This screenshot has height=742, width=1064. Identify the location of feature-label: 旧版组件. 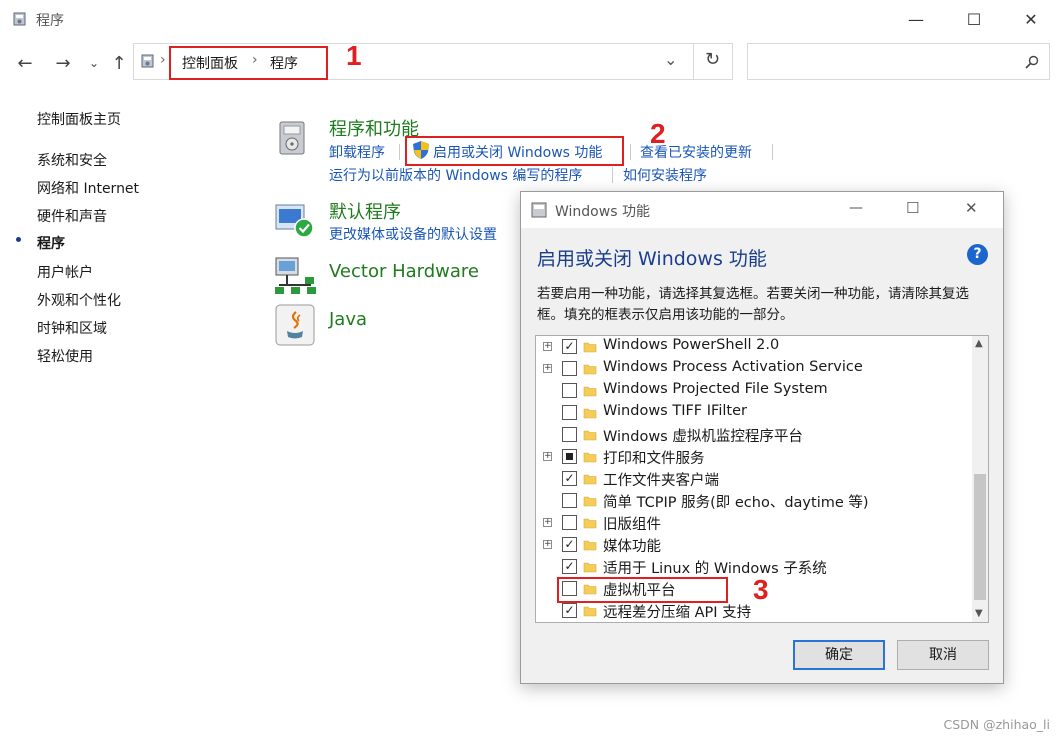
(632, 525).